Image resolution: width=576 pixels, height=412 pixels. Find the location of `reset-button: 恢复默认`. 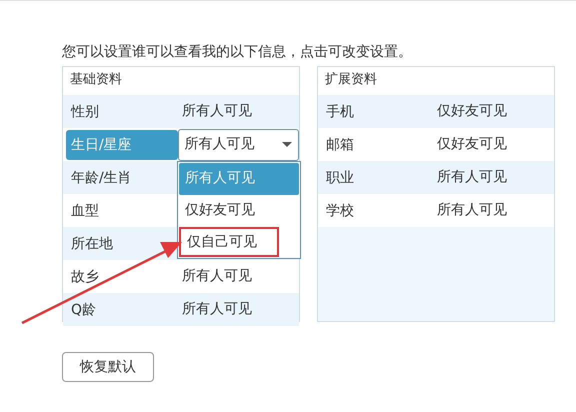

reset-button: 恢复默认 is located at coordinates (108, 367).